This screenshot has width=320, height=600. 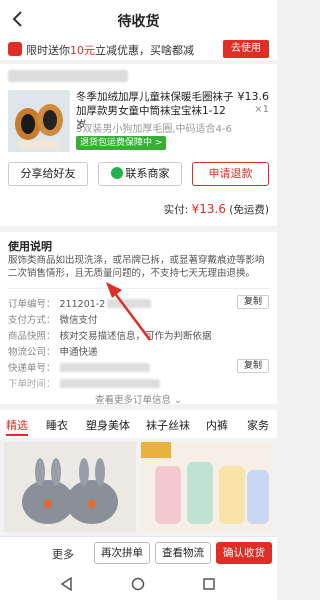 What do you see at coordinates (244, 553) in the screenshot?
I see `confirm-receipt-button: 确认收货` at bounding box center [244, 553].